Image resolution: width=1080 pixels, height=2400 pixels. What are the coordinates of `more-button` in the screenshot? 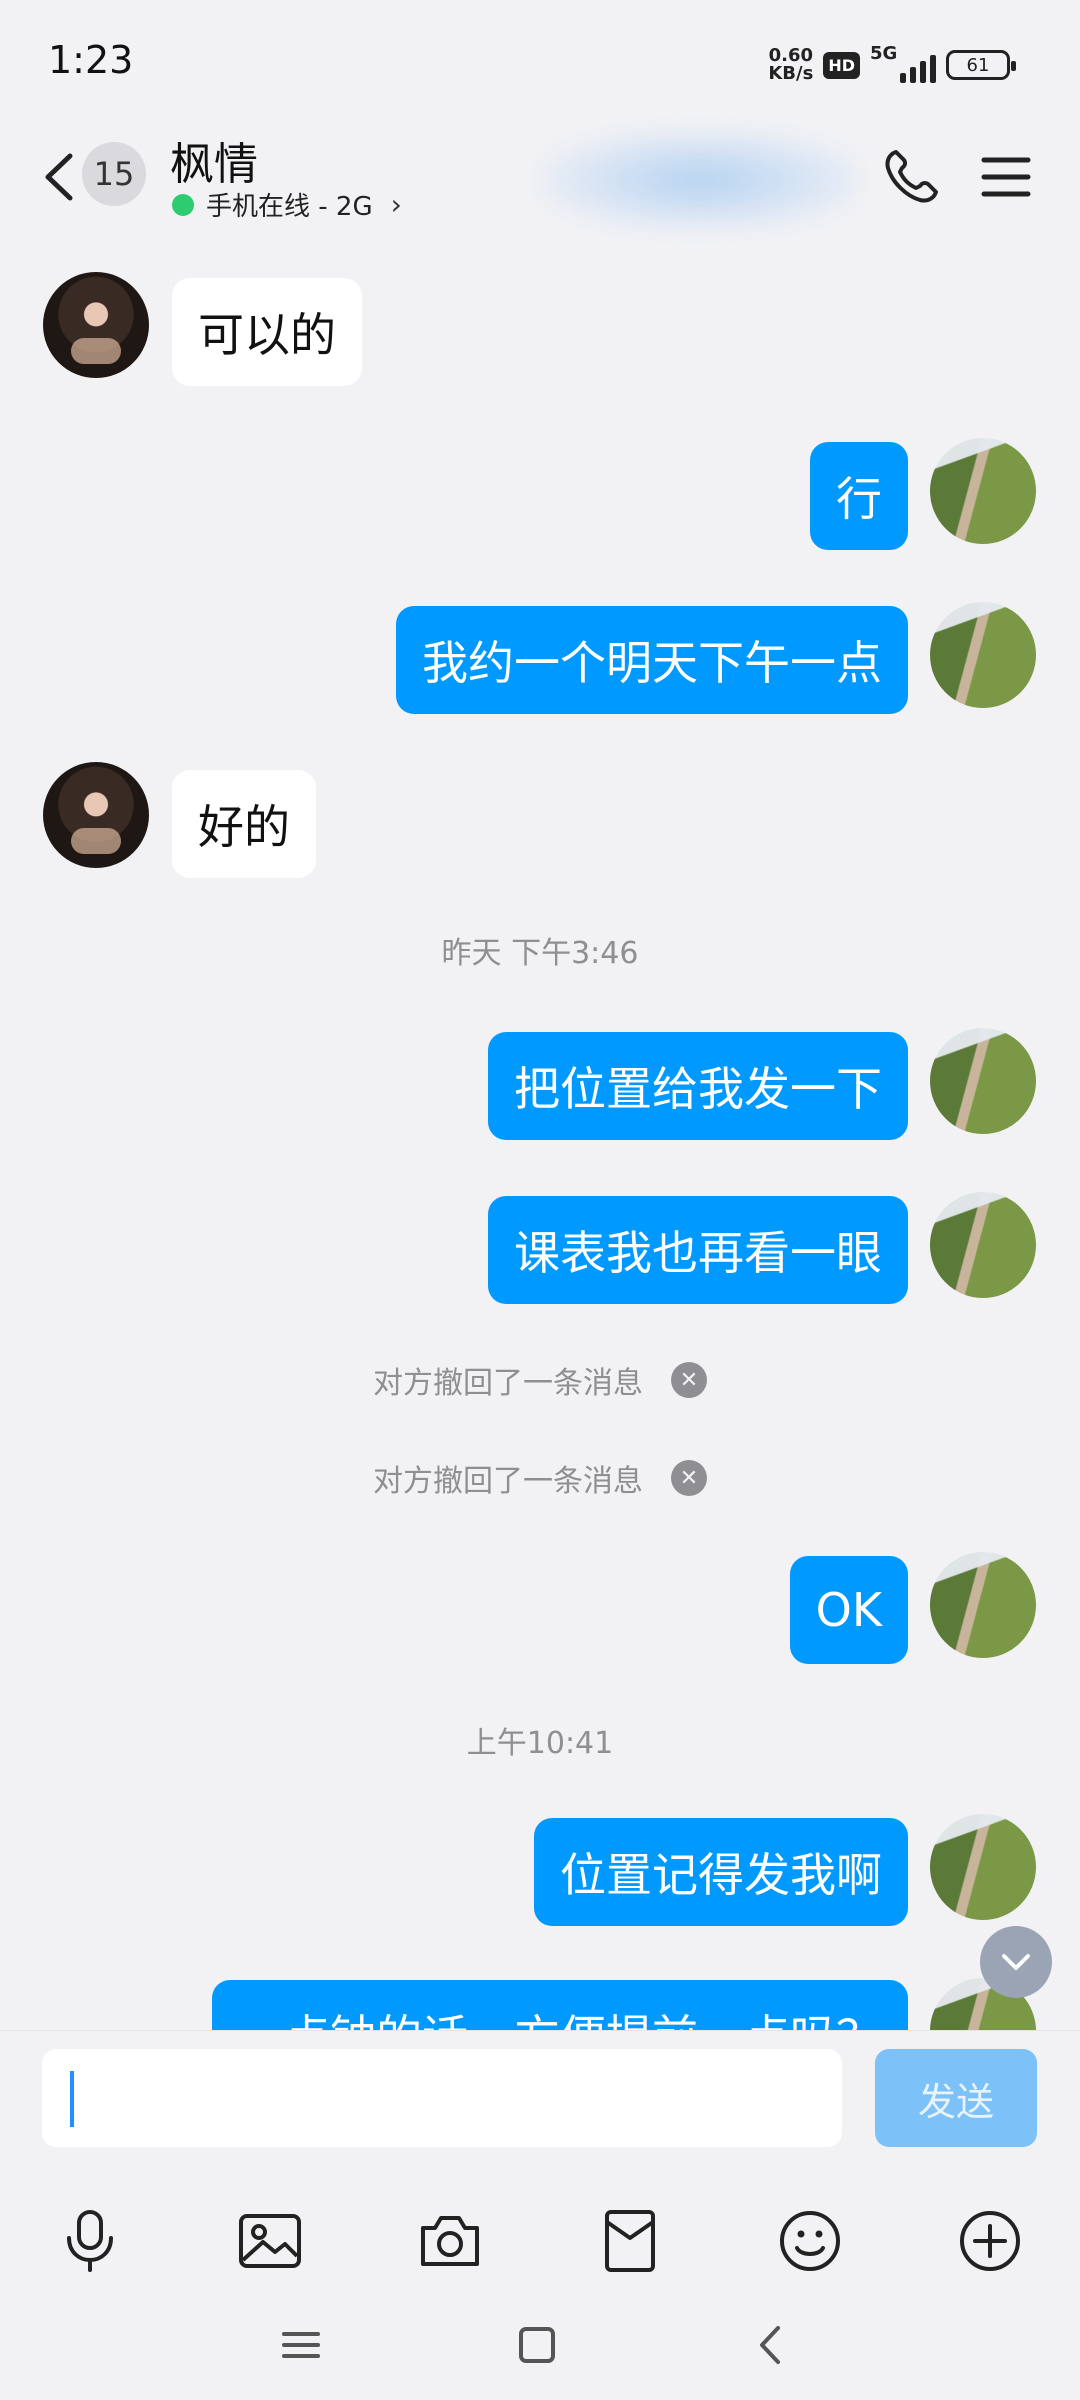 It's located at (990, 2241).